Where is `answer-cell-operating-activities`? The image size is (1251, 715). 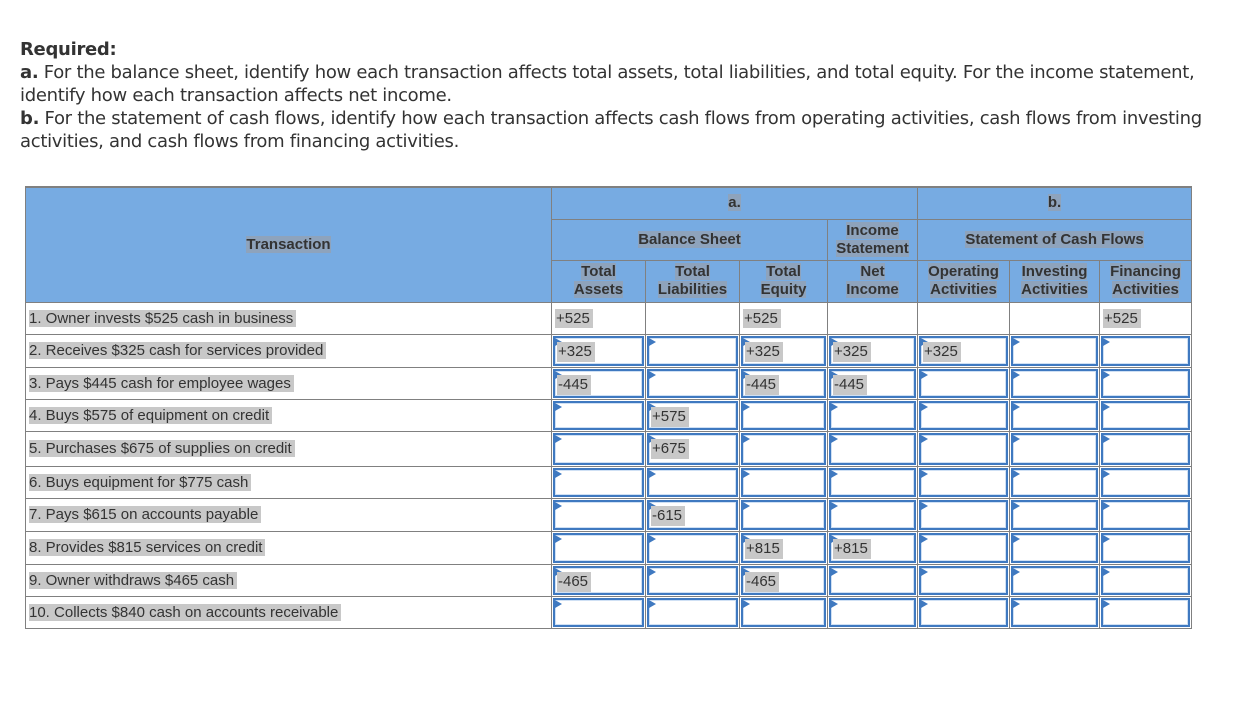 answer-cell-operating-activities is located at coordinates (963, 612).